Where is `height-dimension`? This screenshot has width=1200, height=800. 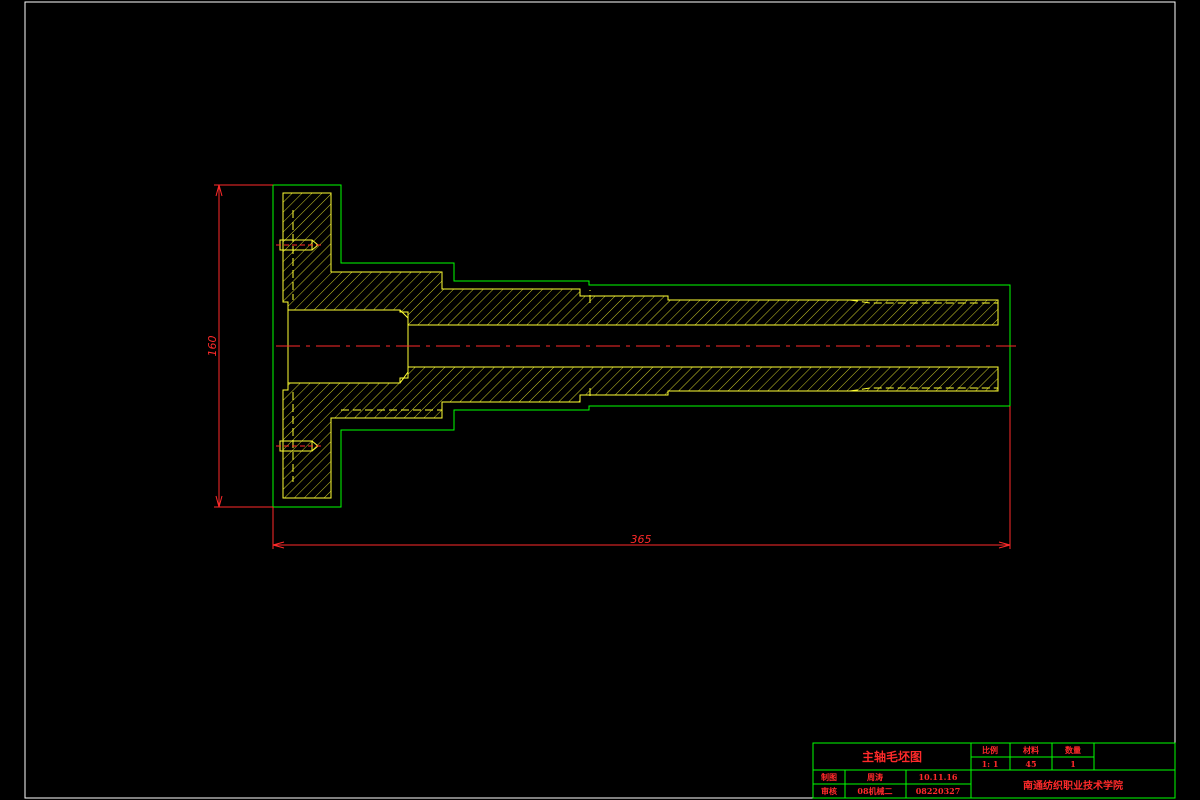 height-dimension is located at coordinates (243, 346).